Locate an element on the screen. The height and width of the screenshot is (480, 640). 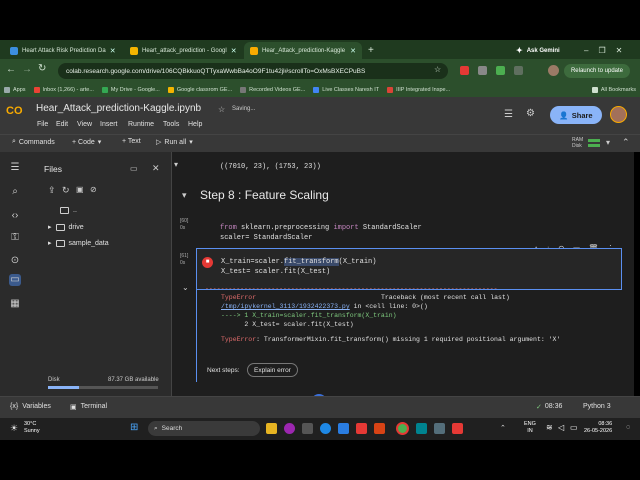
file-item-drive: ▸ drive is located at coordinates (66, 227).